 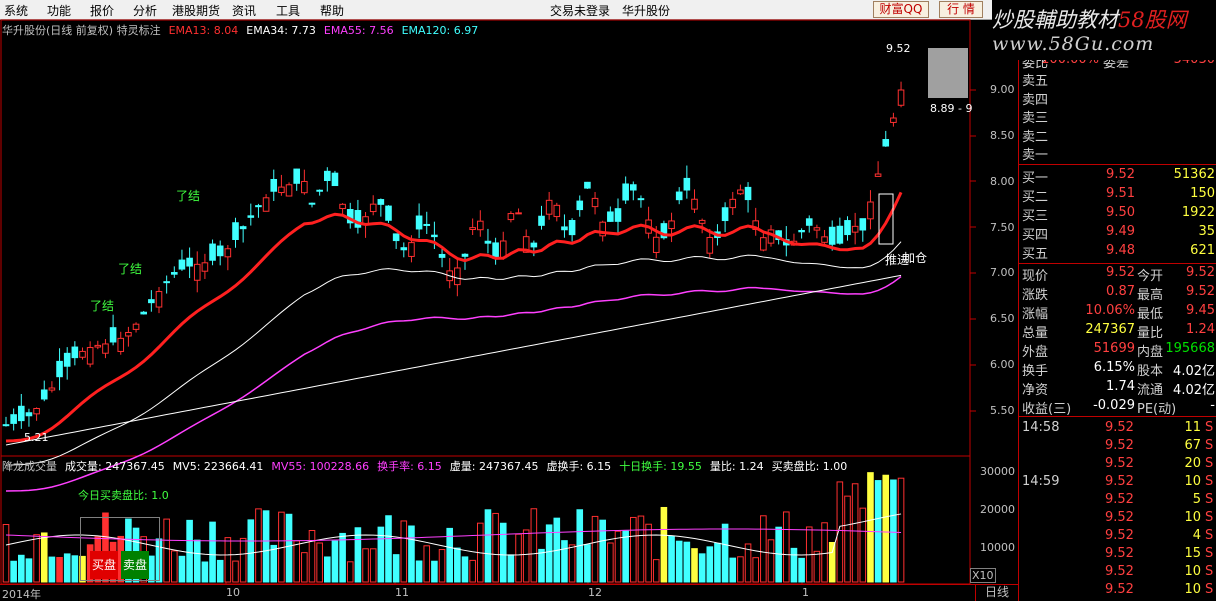 I want to click on tick-row: 14:59 9.52 10 S, so click(x=1117, y=483).